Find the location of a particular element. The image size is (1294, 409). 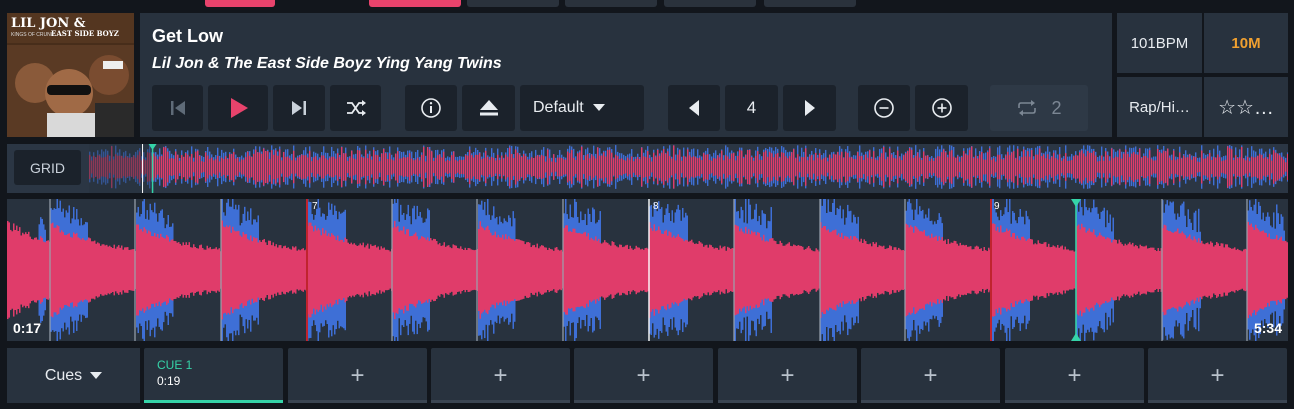

beat-jump-size: 4 is located at coordinates (751, 108).